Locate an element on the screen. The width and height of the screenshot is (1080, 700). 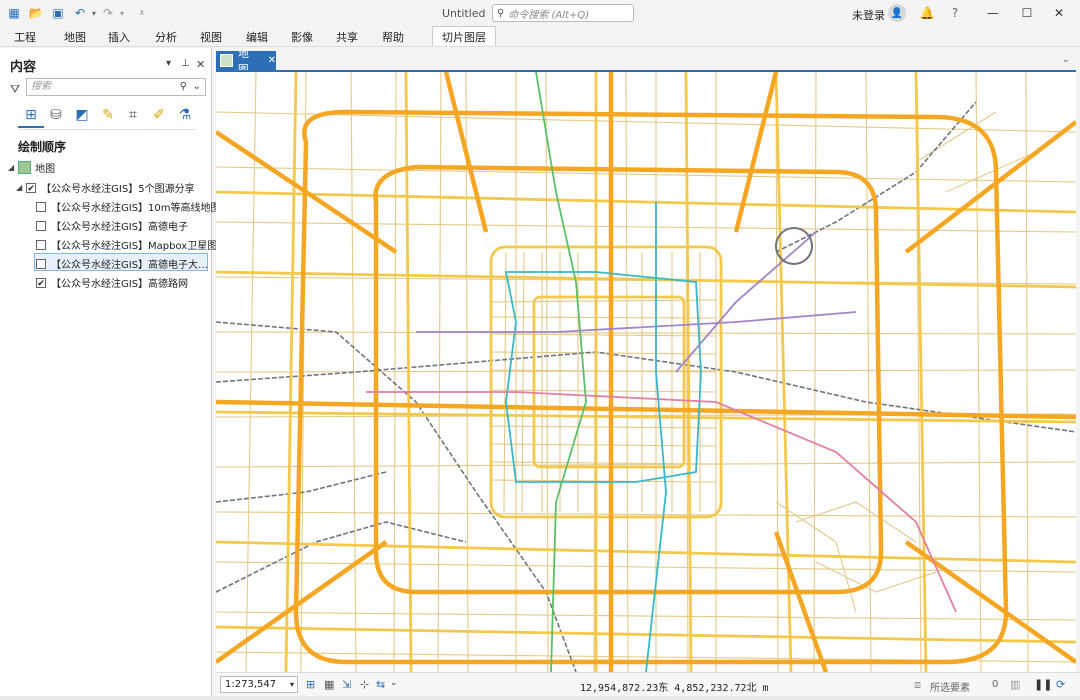
contents-search-placeholder: 搜索 is located at coordinates (41, 86).